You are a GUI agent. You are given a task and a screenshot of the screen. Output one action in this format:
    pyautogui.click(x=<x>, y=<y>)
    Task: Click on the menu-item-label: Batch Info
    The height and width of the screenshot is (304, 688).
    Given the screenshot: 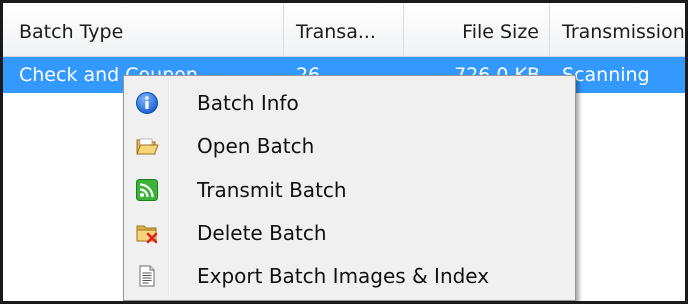 What is the action you would take?
    pyautogui.click(x=248, y=103)
    